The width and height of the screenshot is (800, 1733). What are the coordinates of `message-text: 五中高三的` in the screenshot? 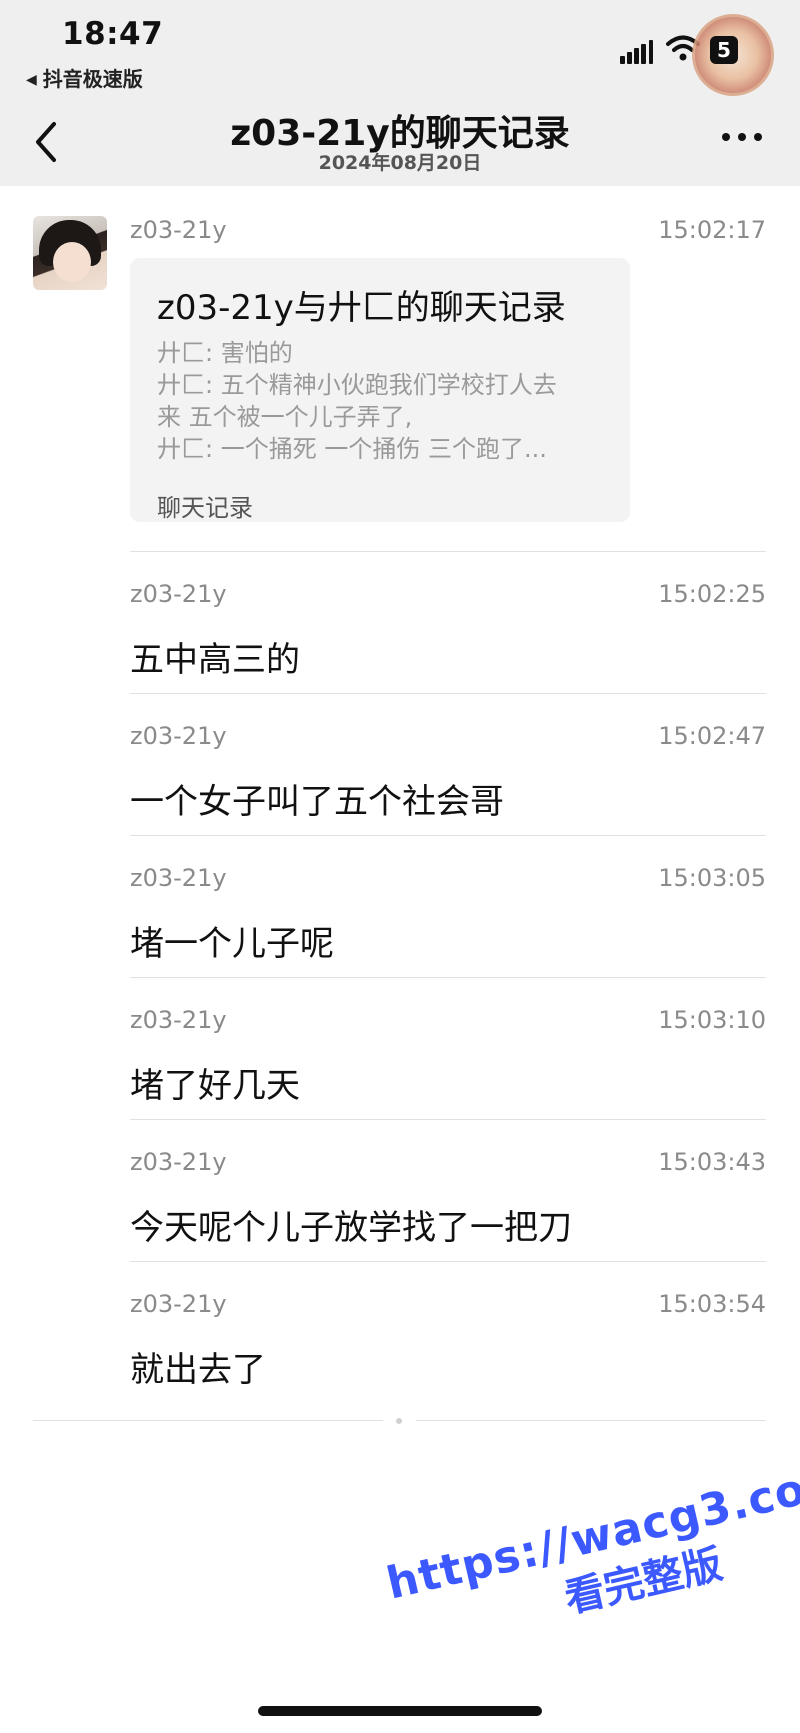 It's located at (215, 660).